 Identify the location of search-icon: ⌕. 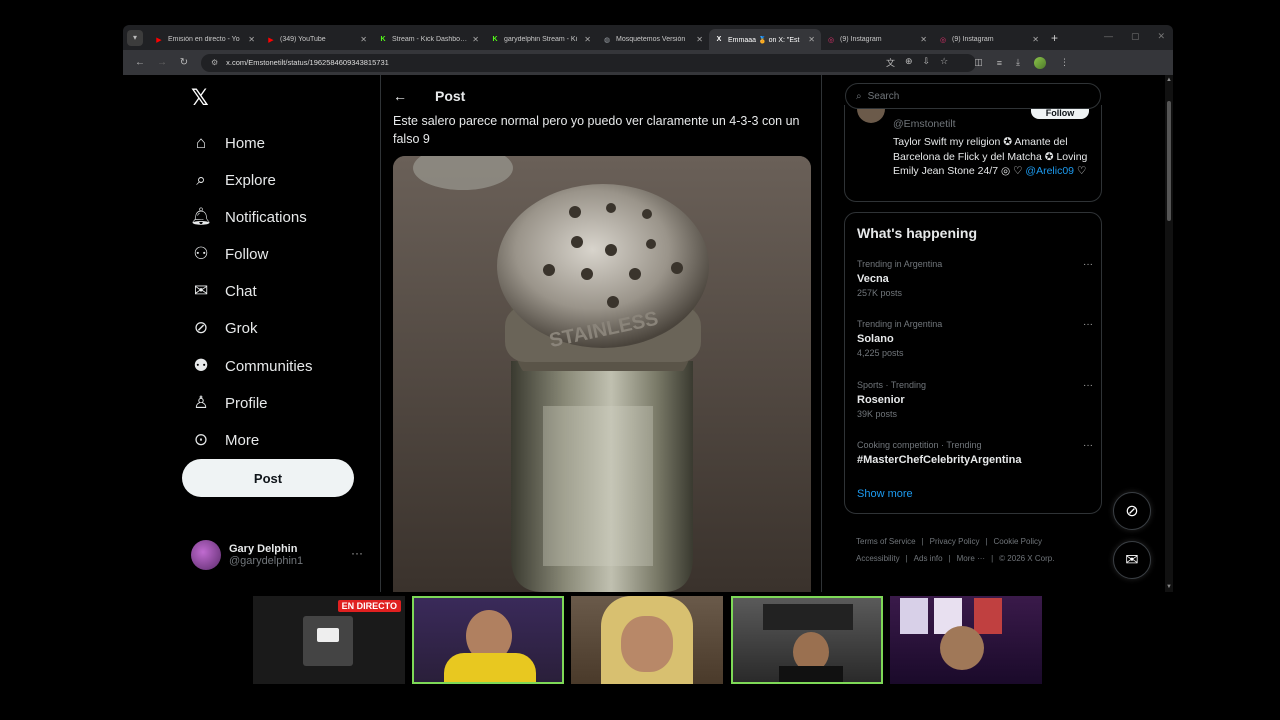
(859, 96).